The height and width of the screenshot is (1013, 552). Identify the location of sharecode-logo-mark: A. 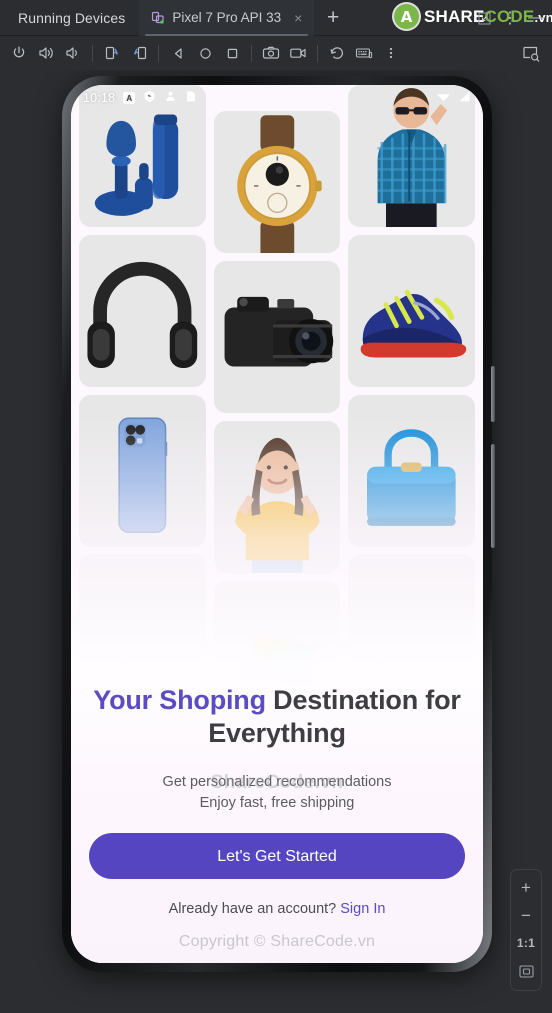
(406, 16).